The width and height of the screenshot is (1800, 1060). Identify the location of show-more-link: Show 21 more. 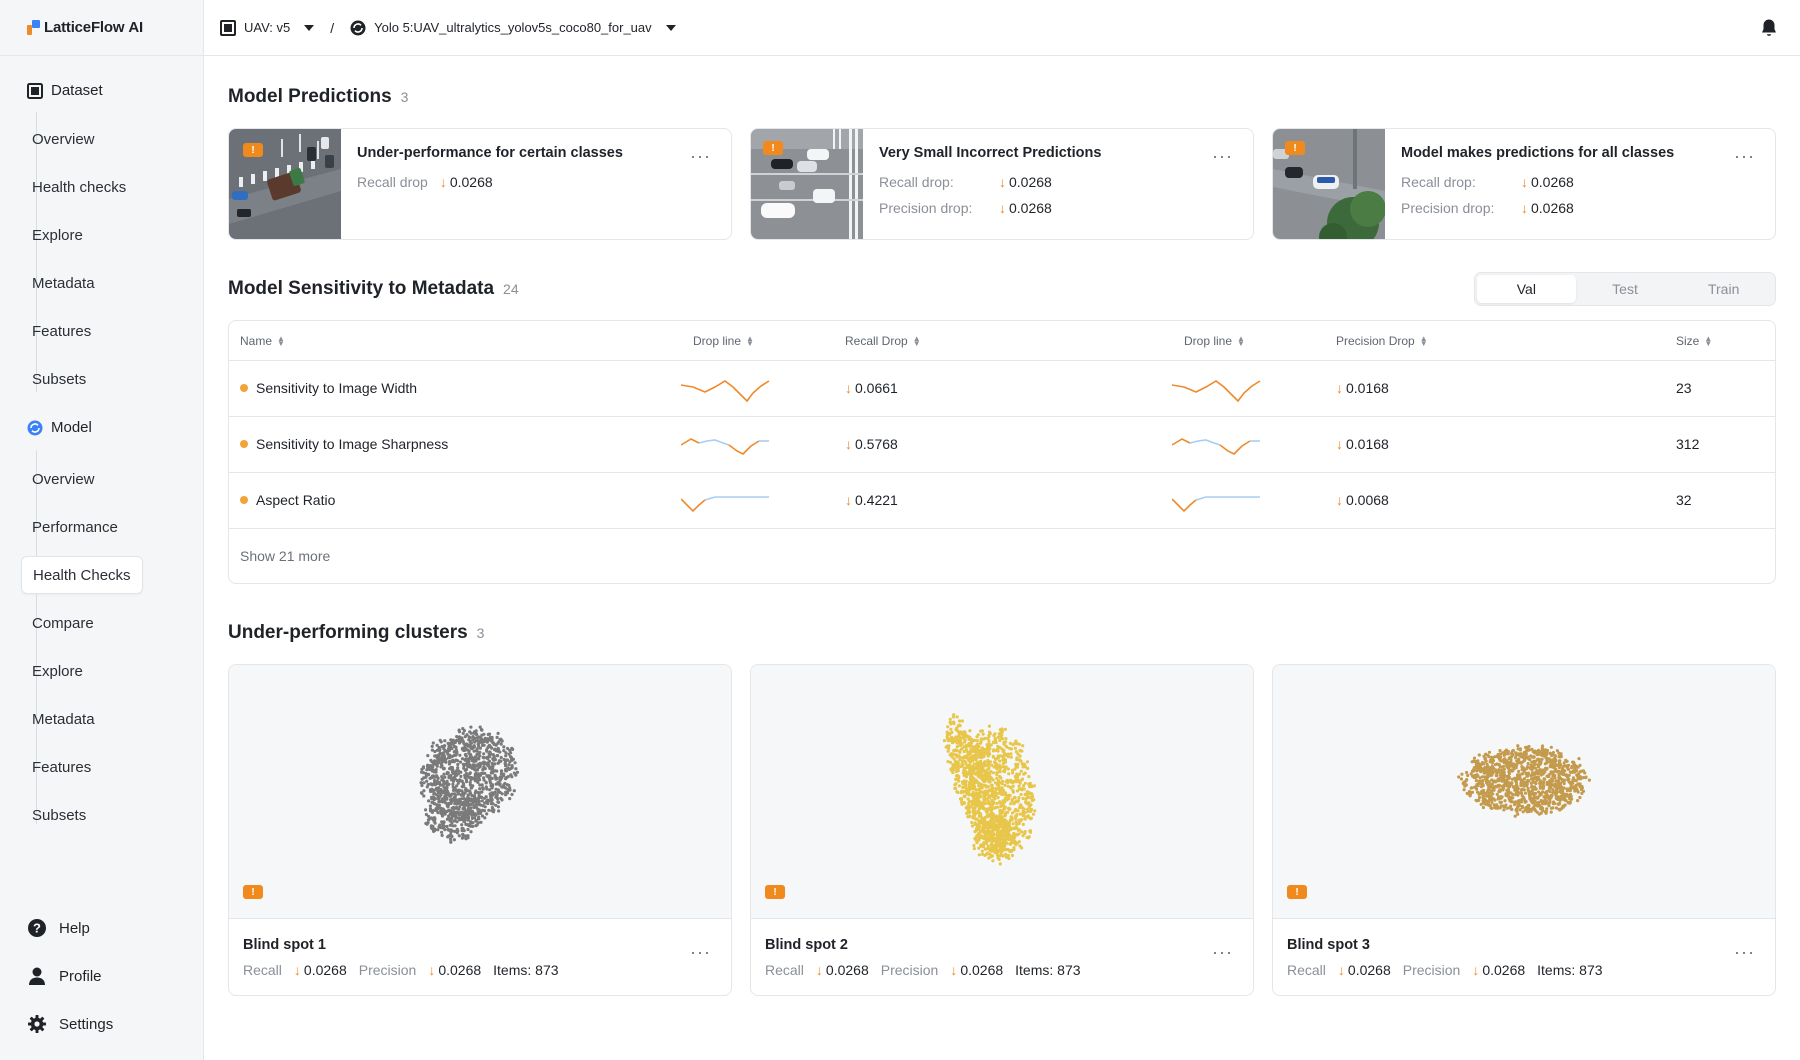
(285, 556).